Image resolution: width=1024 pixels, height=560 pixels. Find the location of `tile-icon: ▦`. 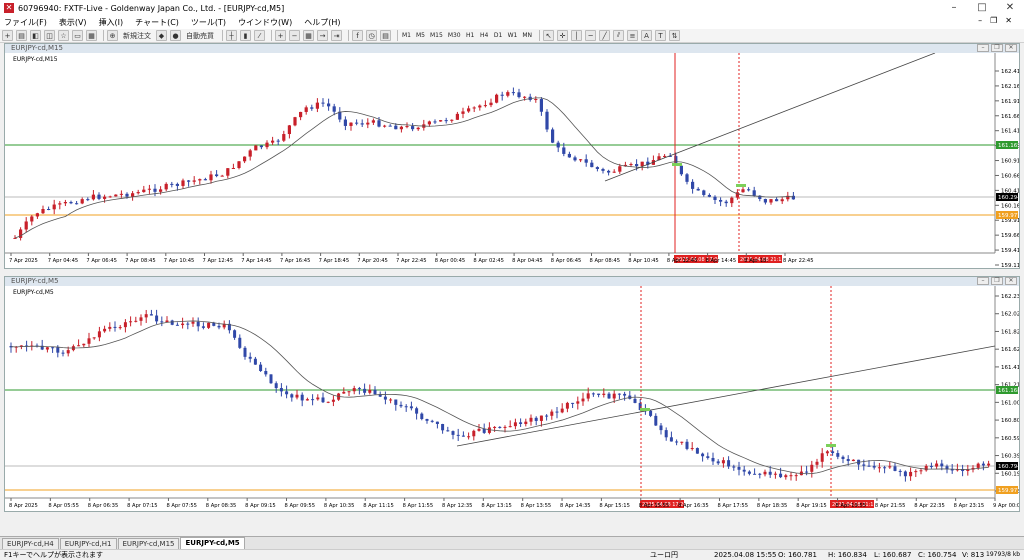

tile-icon: ▦ is located at coordinates (308, 35).